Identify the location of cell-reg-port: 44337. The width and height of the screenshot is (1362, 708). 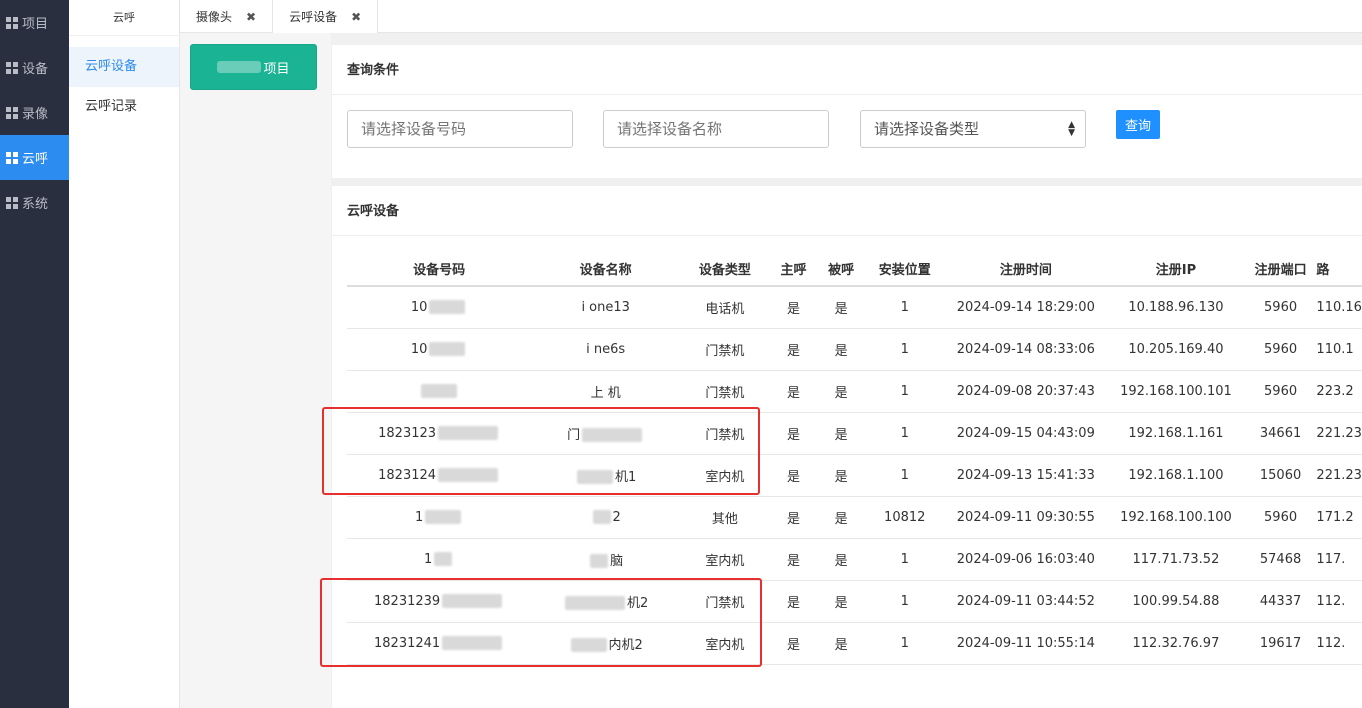
(1280, 601).